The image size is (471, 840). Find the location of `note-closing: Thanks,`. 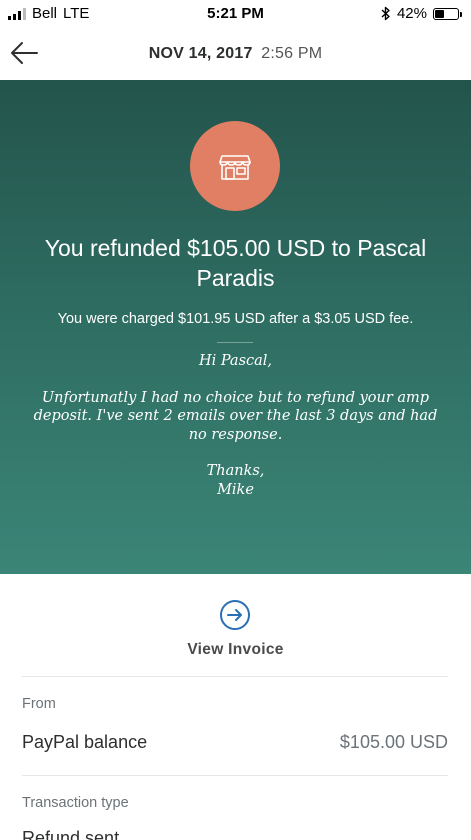

note-closing: Thanks, is located at coordinates (235, 471).